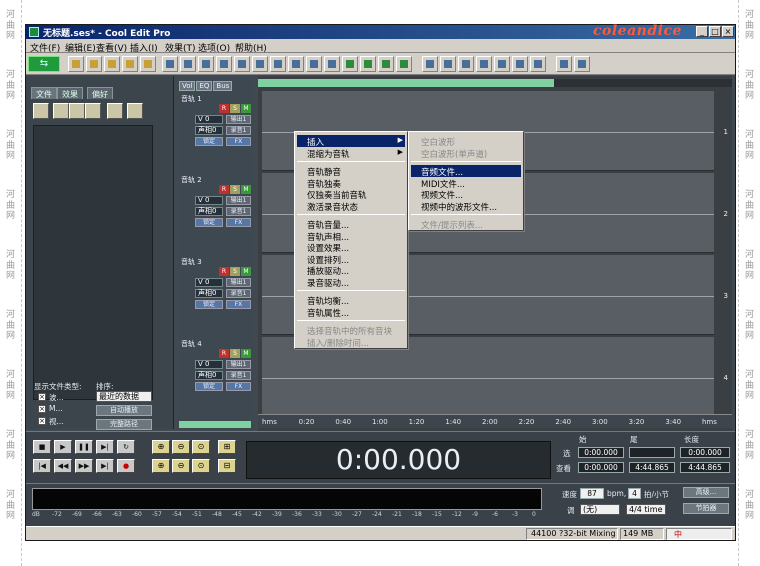  What do you see at coordinates (705, 467) in the screenshot?
I see `view-length-field: 4:44.865` at bounding box center [705, 467].